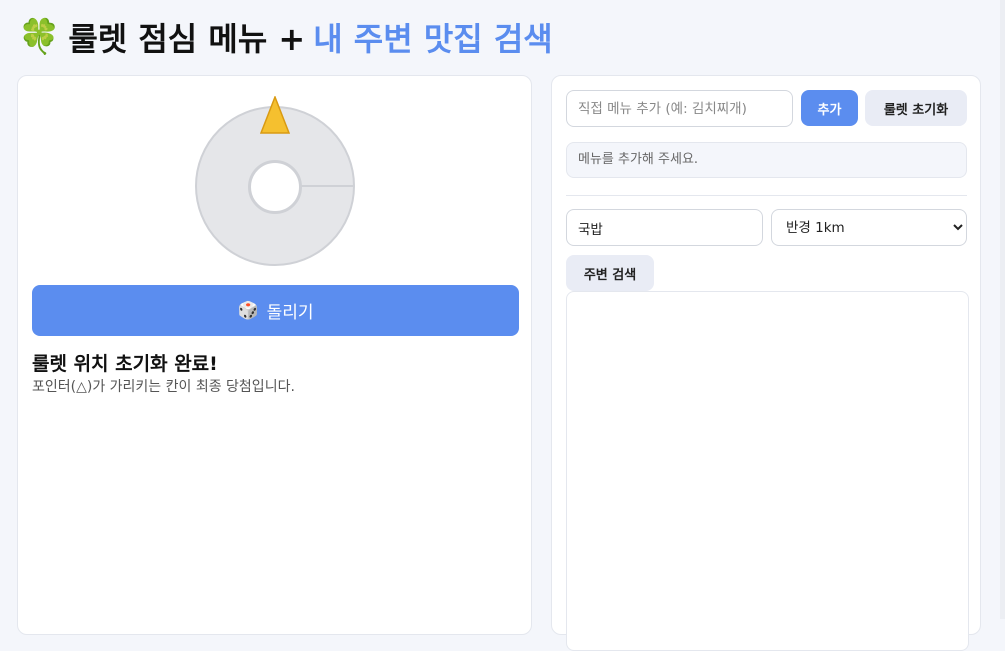 The width and height of the screenshot is (1005, 651). I want to click on search-keyword-input, so click(664, 227).